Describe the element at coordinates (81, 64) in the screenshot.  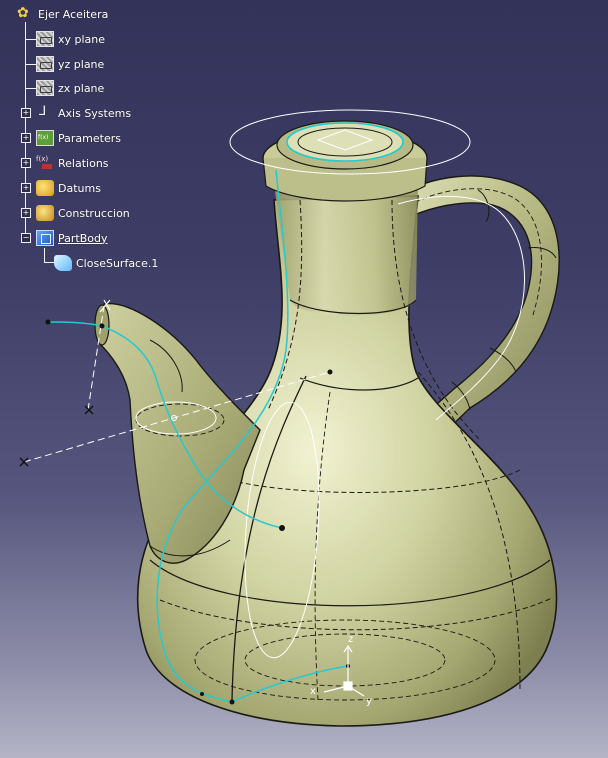
I see `tree-item-label: yz plane` at that location.